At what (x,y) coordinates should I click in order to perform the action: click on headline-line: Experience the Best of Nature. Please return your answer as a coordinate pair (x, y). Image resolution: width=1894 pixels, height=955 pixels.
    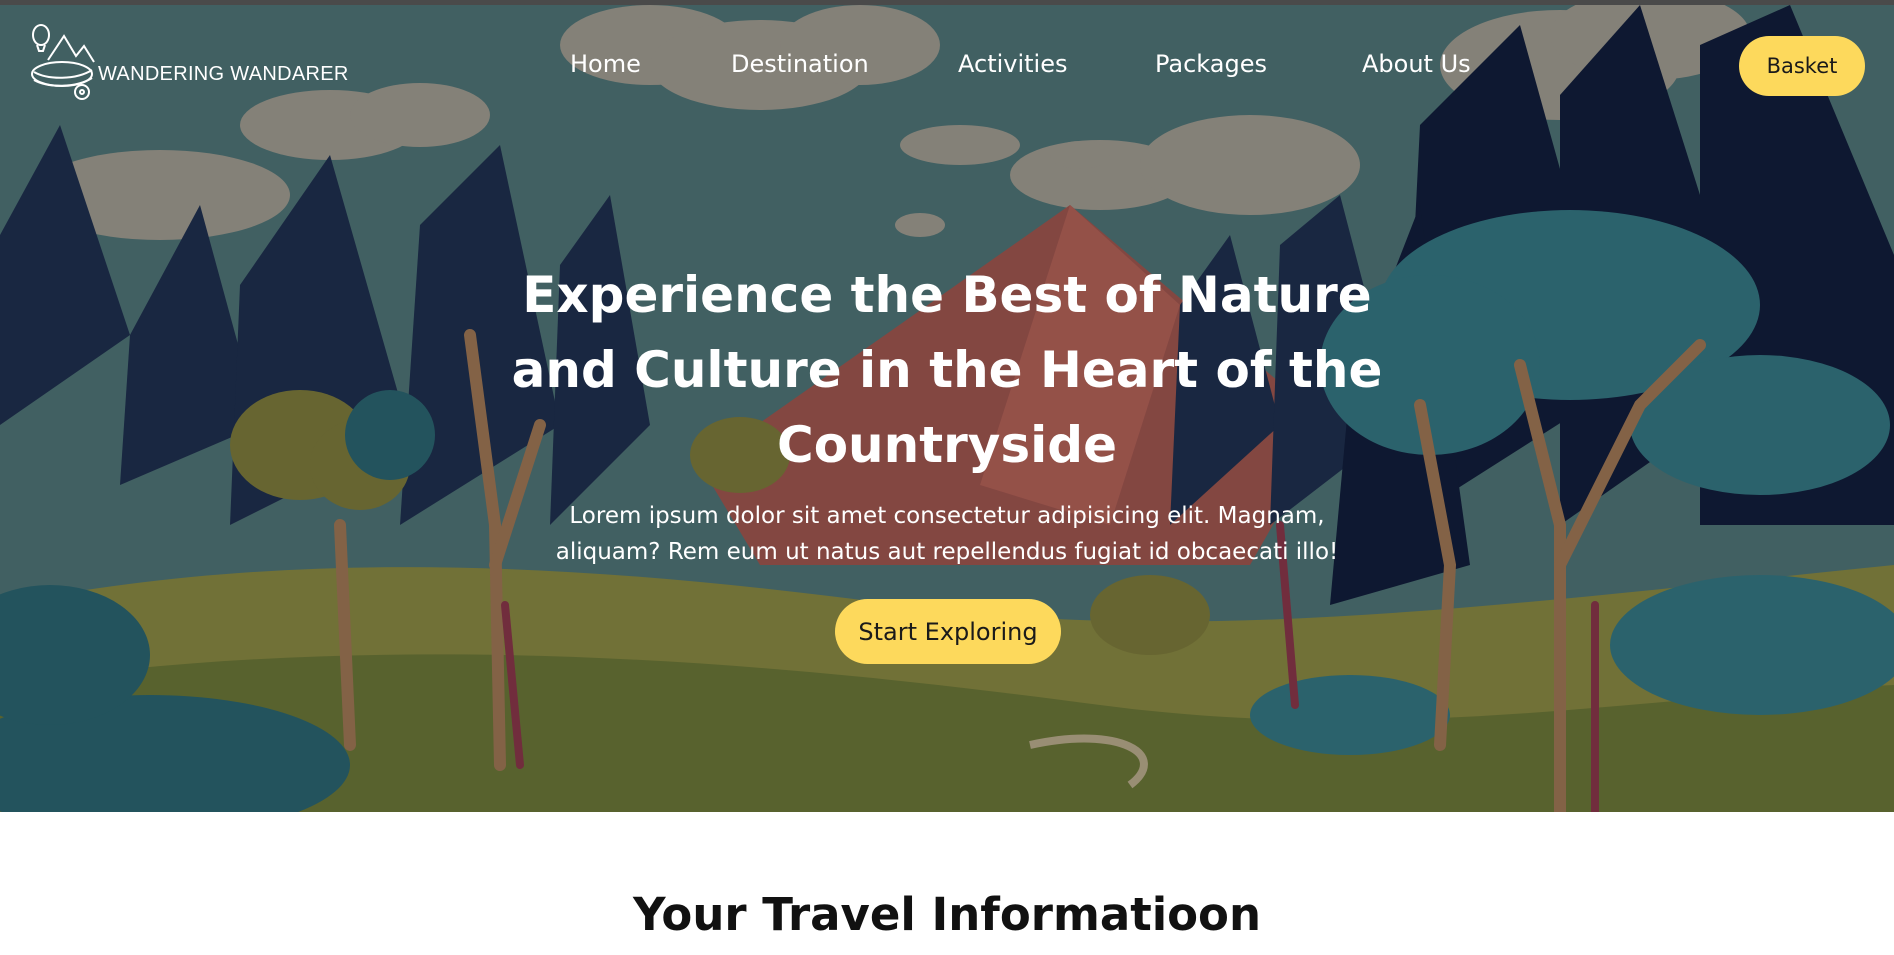
    Looking at the image, I should click on (947, 295).